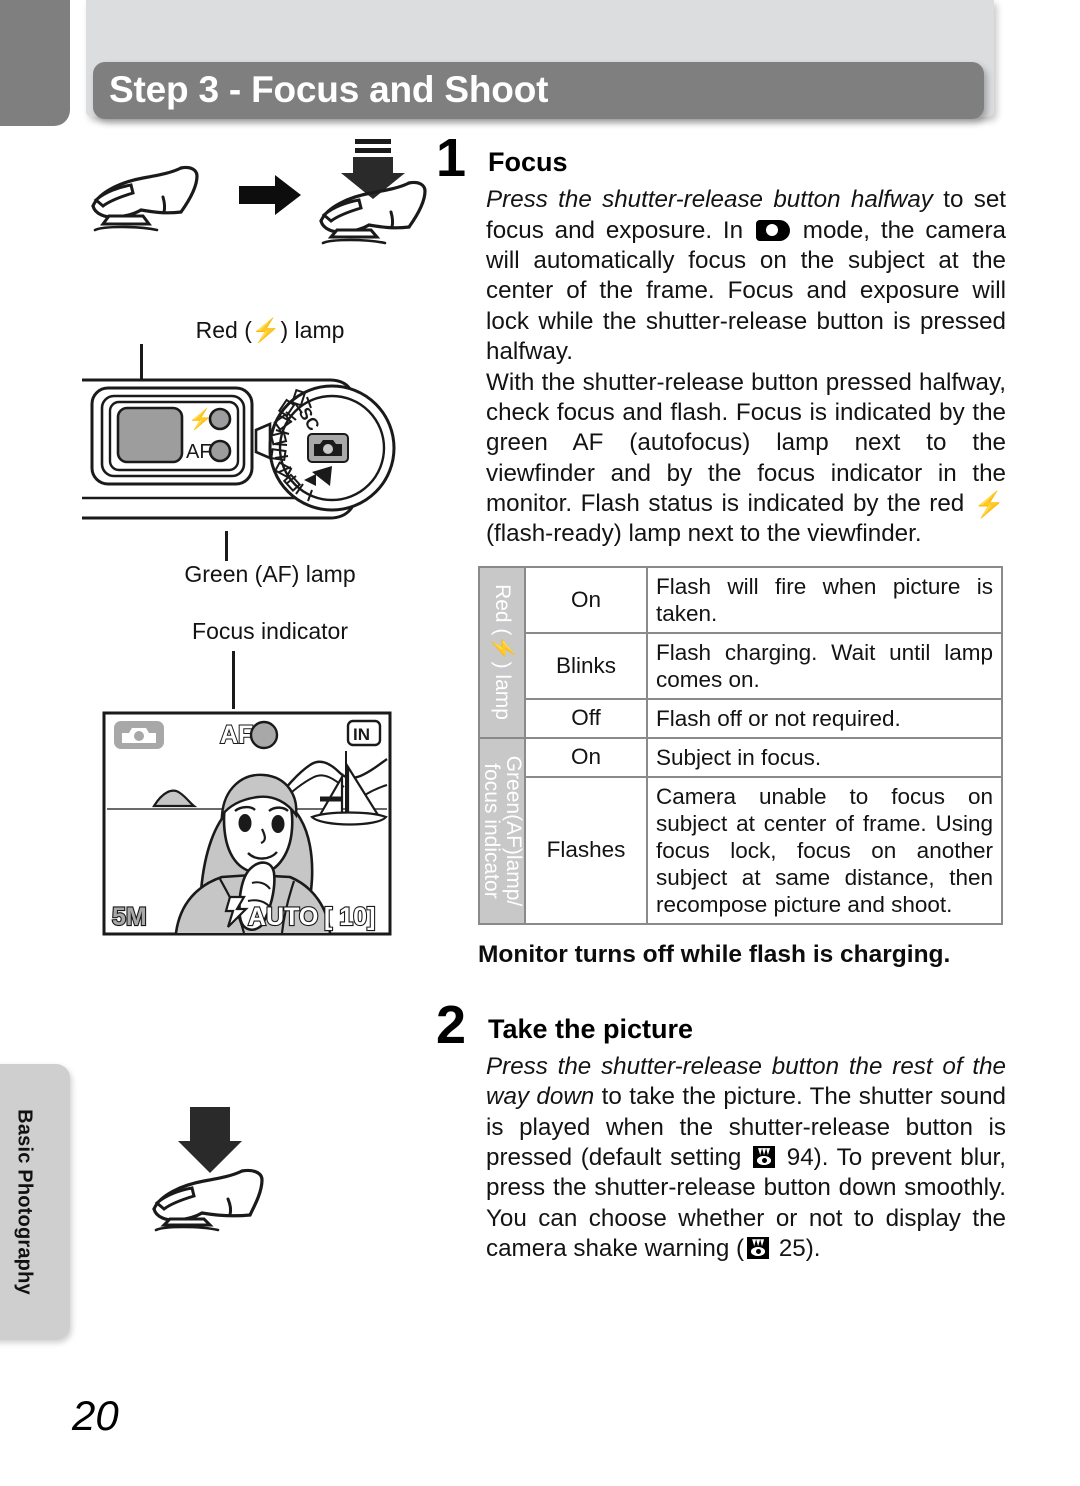 Image resolution: width=1080 pixels, height=1486 pixels. Describe the element at coordinates (824, 757) in the screenshot. I see `table-cell-description: Subject in focus.` at that location.